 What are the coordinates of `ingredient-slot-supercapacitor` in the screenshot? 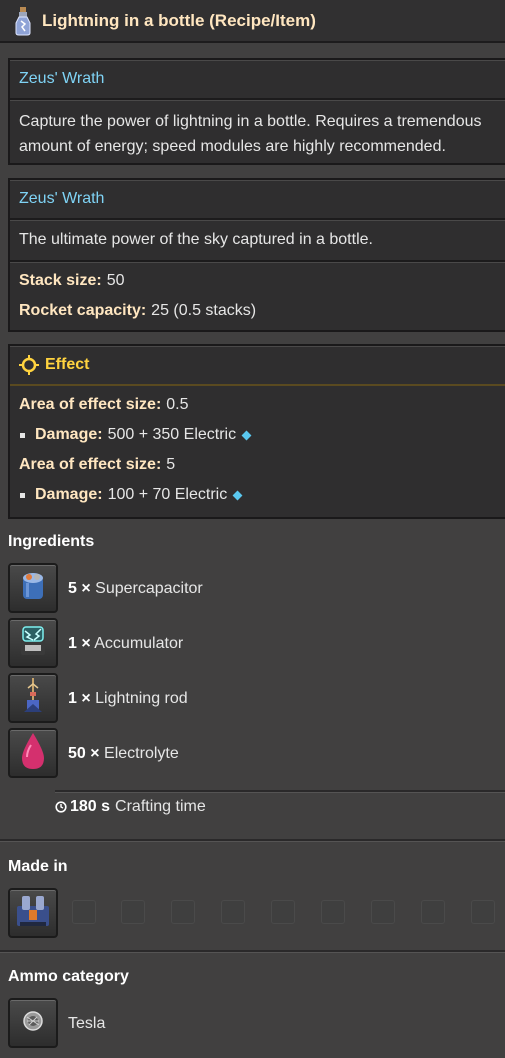 It's located at (33, 588).